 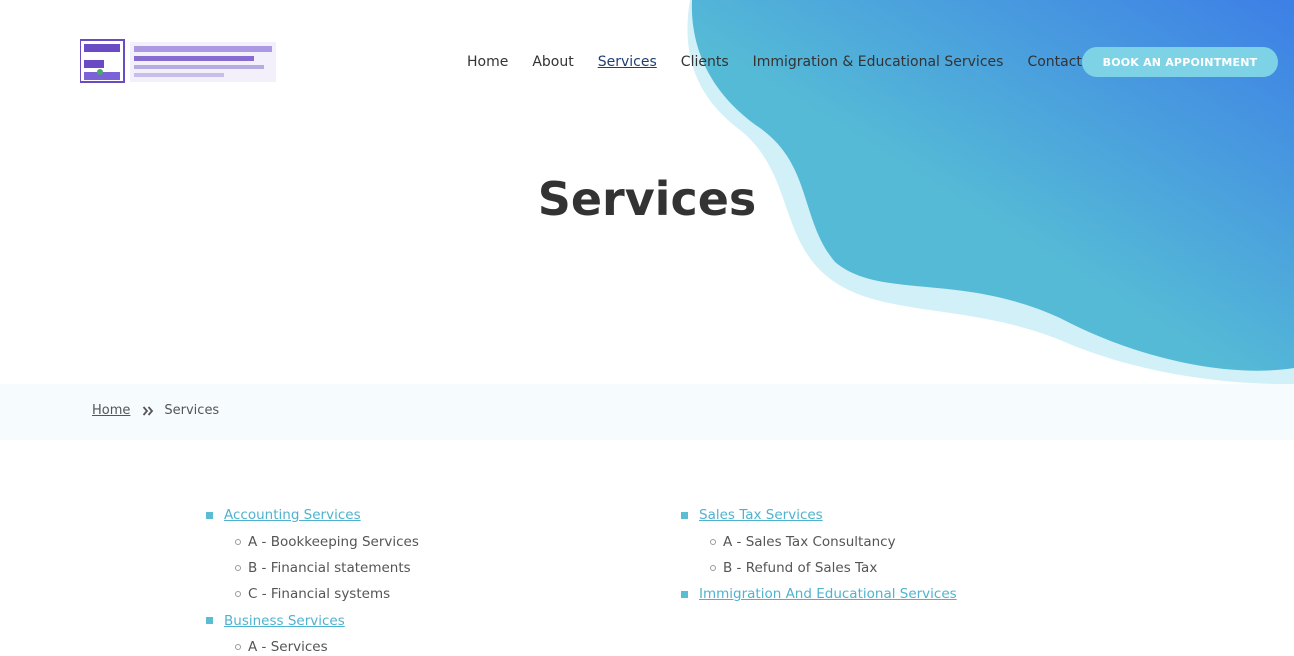 What do you see at coordinates (192, 410) in the screenshot?
I see `breadcrumb-current: Services` at bounding box center [192, 410].